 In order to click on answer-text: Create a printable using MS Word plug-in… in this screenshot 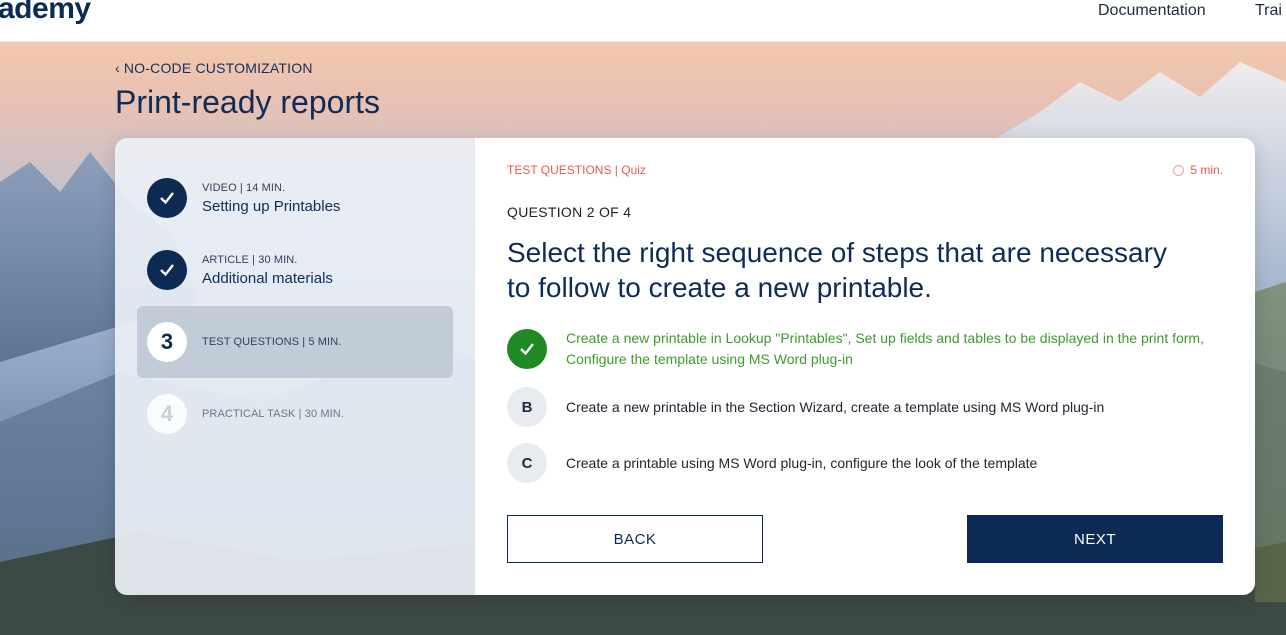, I will do `click(802, 462)`.